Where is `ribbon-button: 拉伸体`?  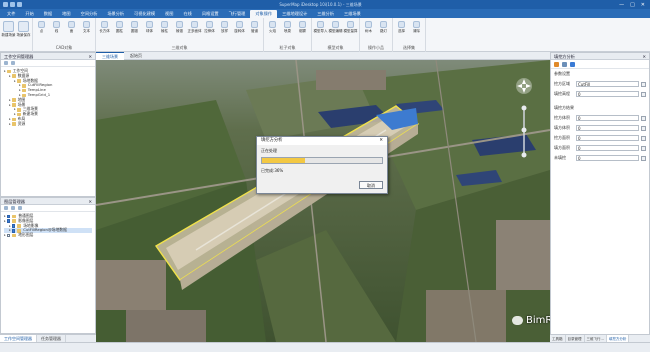 ribbon-button: 拉伸体 is located at coordinates (209, 27).